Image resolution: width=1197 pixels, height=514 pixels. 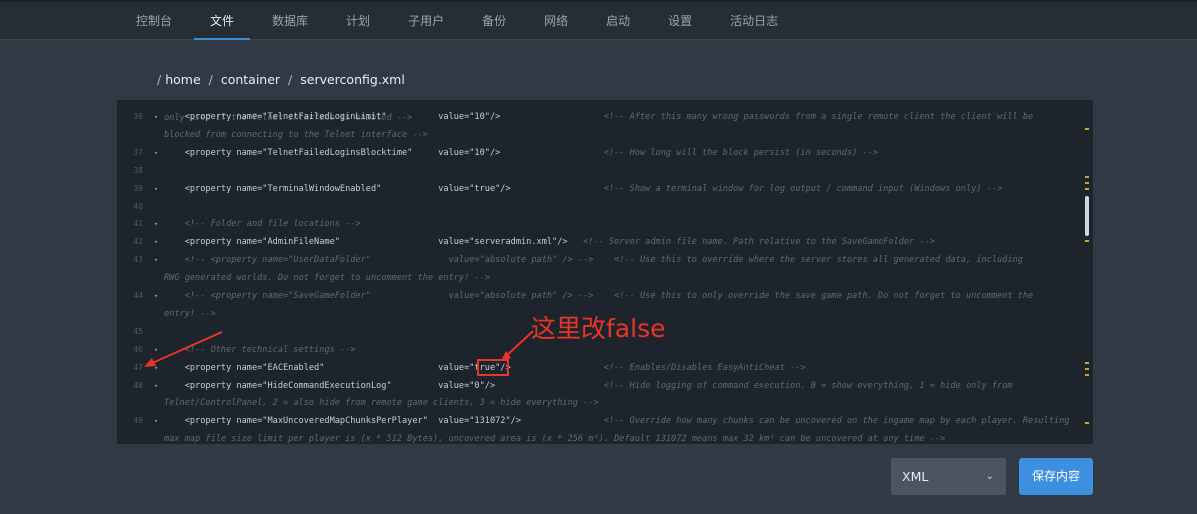 What do you see at coordinates (915, 476) in the screenshot?
I see `format-select-value: XML` at bounding box center [915, 476].